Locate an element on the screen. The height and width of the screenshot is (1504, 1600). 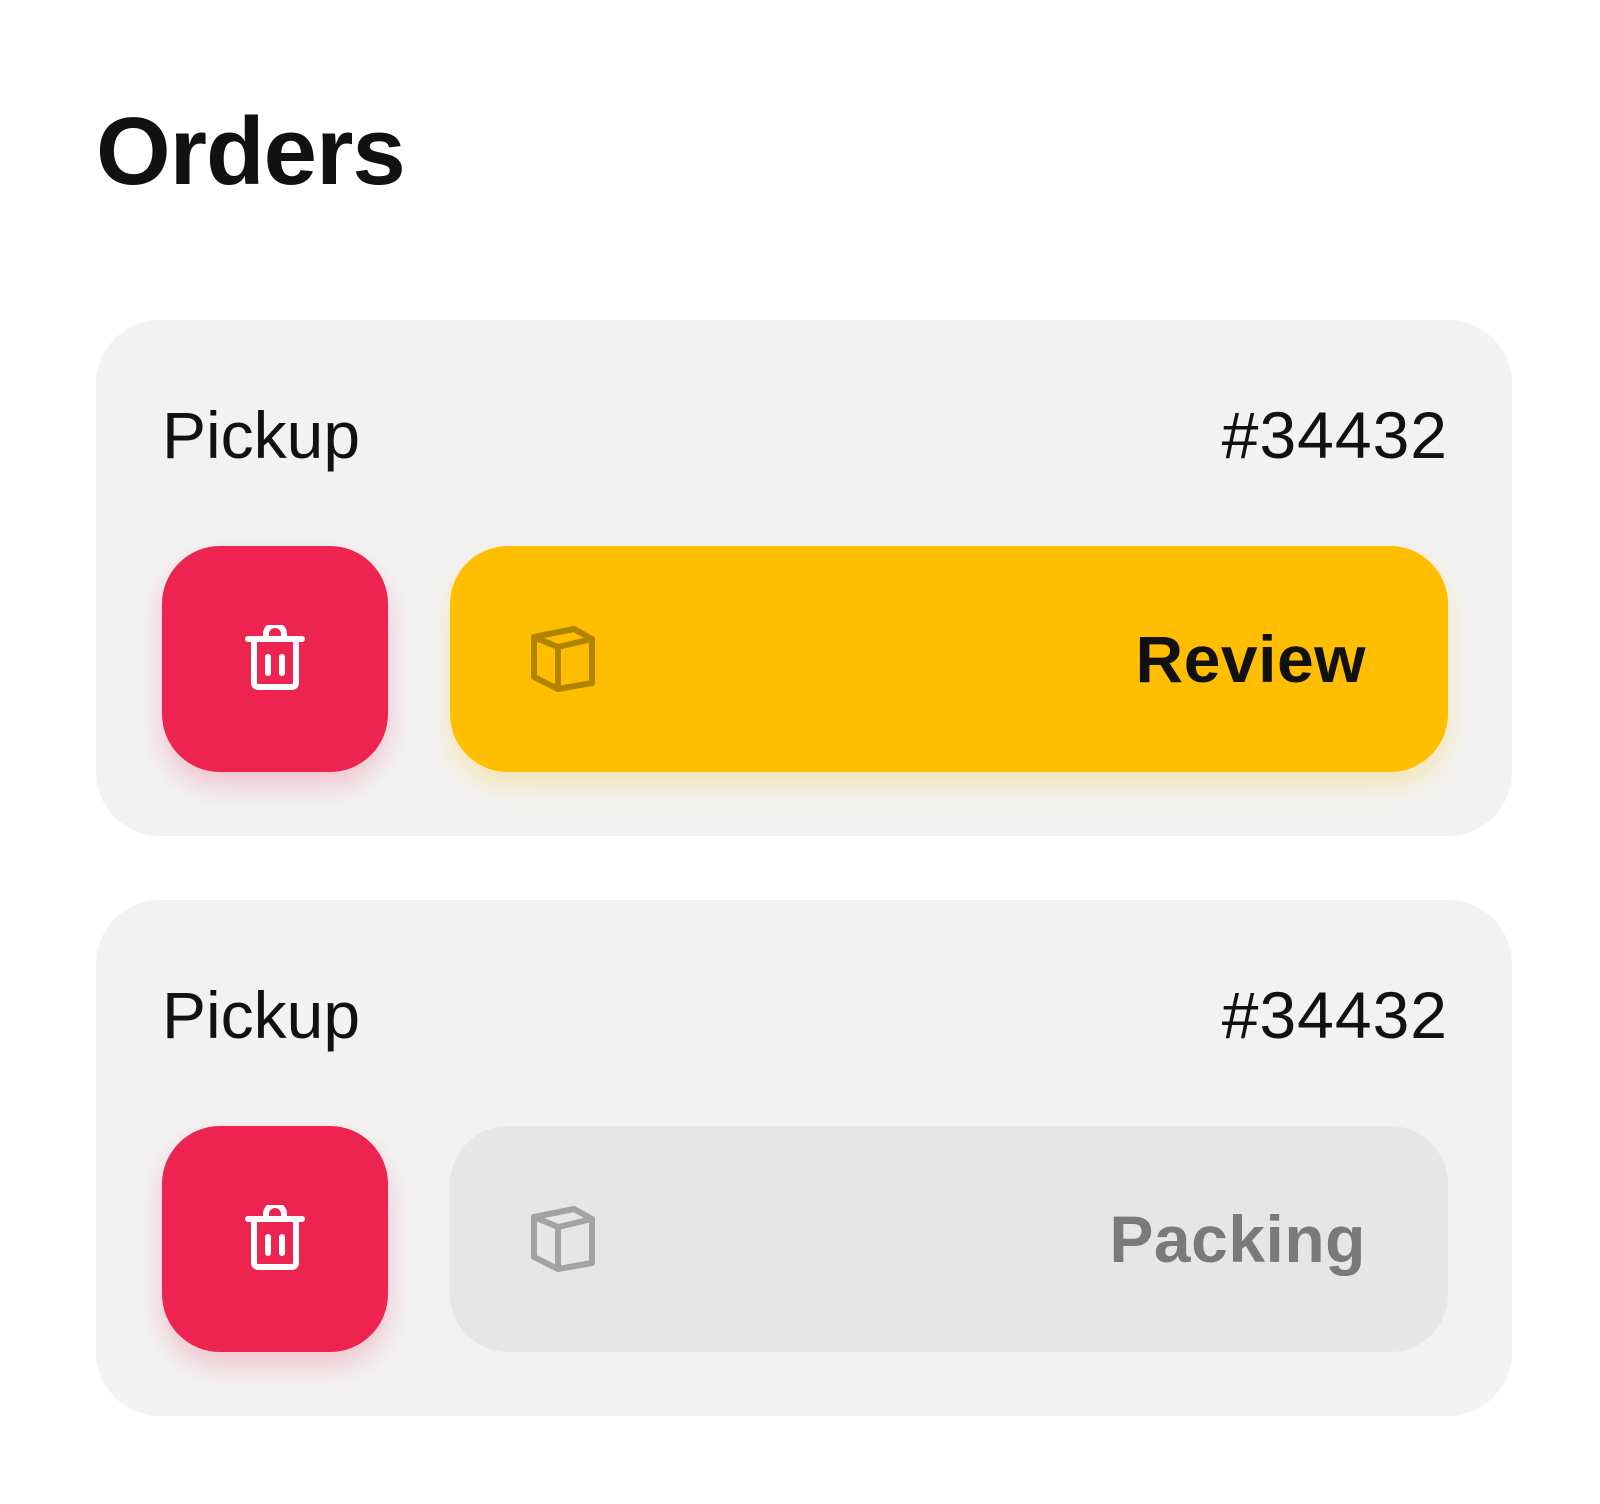
status-label: Review is located at coordinates (1250, 659).